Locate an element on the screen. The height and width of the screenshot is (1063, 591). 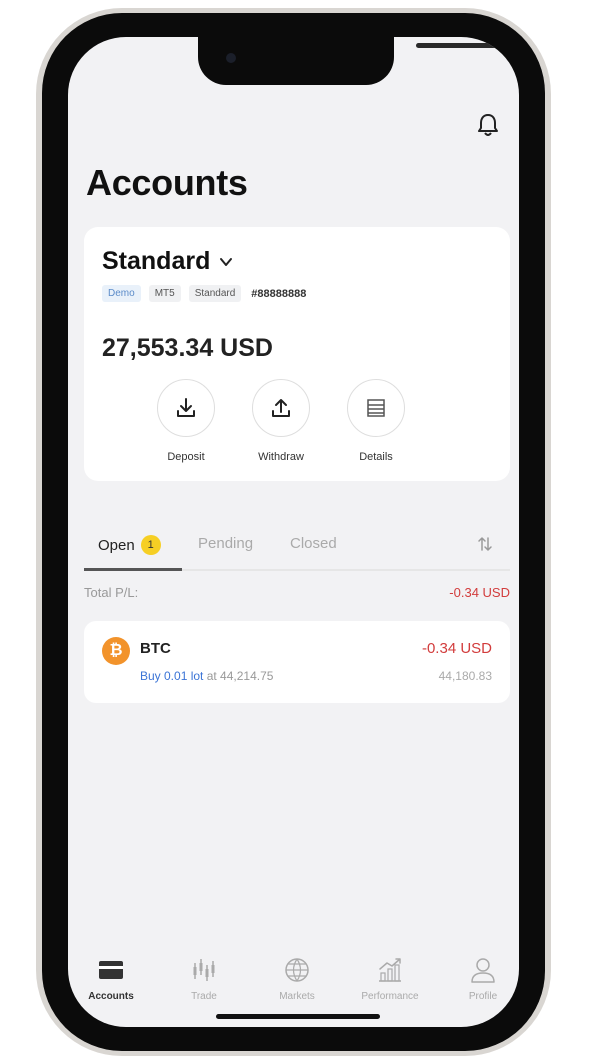
deposit-label: Deposit is located at coordinates (186, 457).